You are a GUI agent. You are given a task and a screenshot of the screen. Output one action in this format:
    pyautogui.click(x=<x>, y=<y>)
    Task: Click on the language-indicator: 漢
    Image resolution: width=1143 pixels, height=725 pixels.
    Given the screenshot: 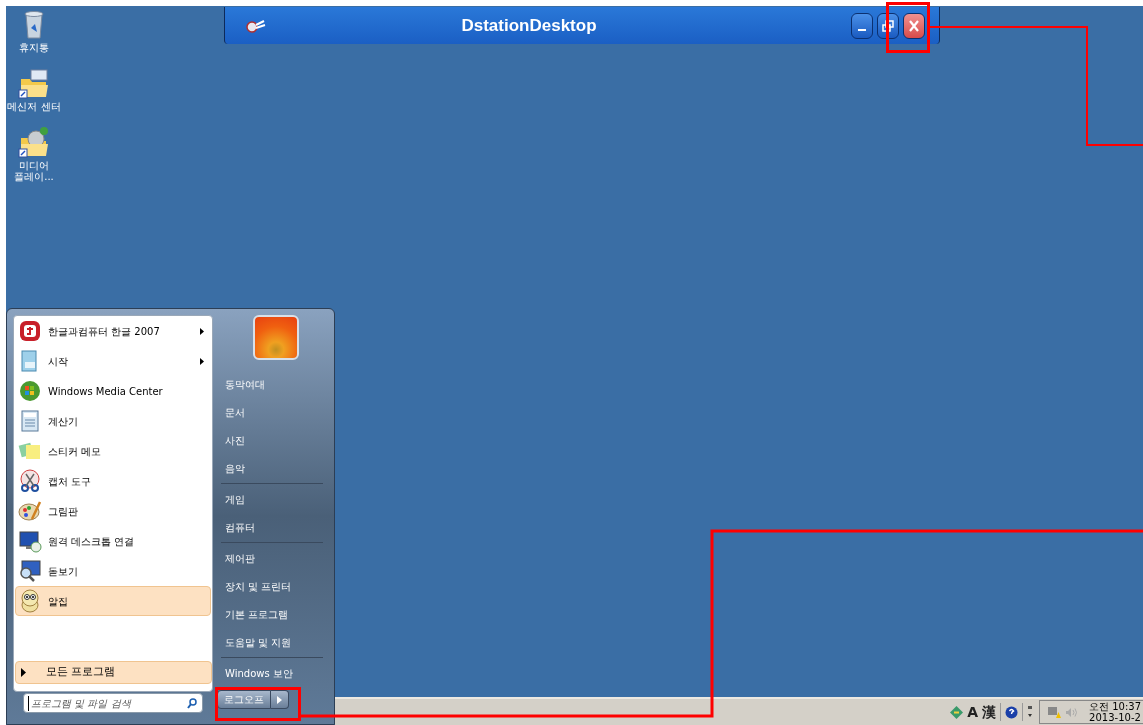 What is the action you would take?
    pyautogui.click(x=989, y=712)
    